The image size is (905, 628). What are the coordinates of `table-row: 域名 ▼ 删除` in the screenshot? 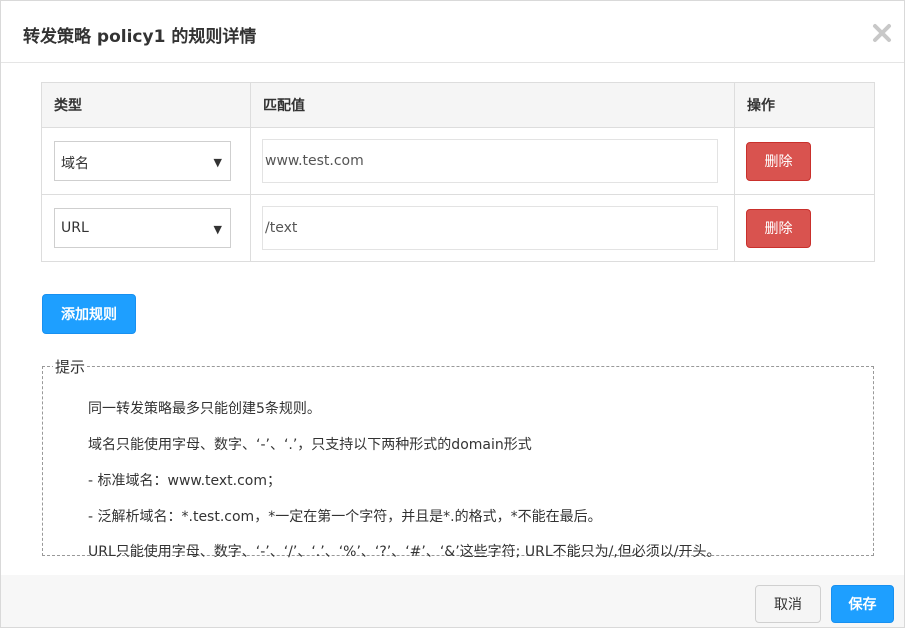 It's located at (458, 161).